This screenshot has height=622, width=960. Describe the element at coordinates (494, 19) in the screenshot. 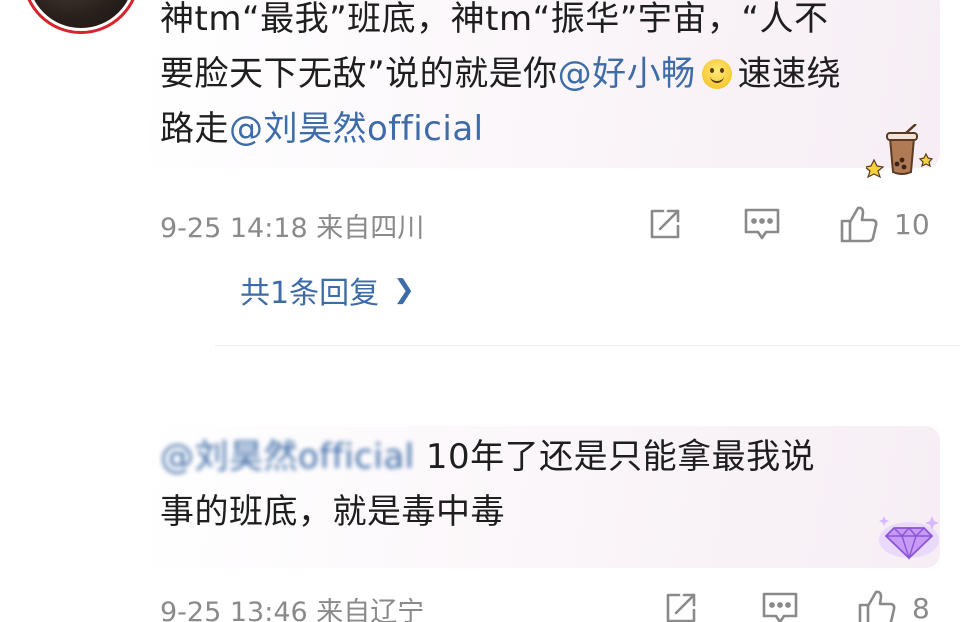

I see `comment-line: 神tm“最我”班底，神tm“振华”宇宙，“人不` at that location.